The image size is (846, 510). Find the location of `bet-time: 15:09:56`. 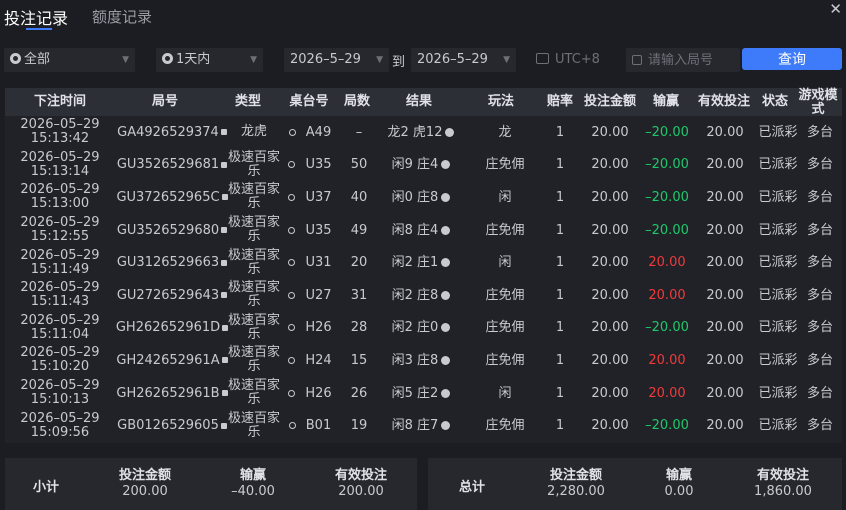

bet-time: 15:09:56 is located at coordinates (60, 432).